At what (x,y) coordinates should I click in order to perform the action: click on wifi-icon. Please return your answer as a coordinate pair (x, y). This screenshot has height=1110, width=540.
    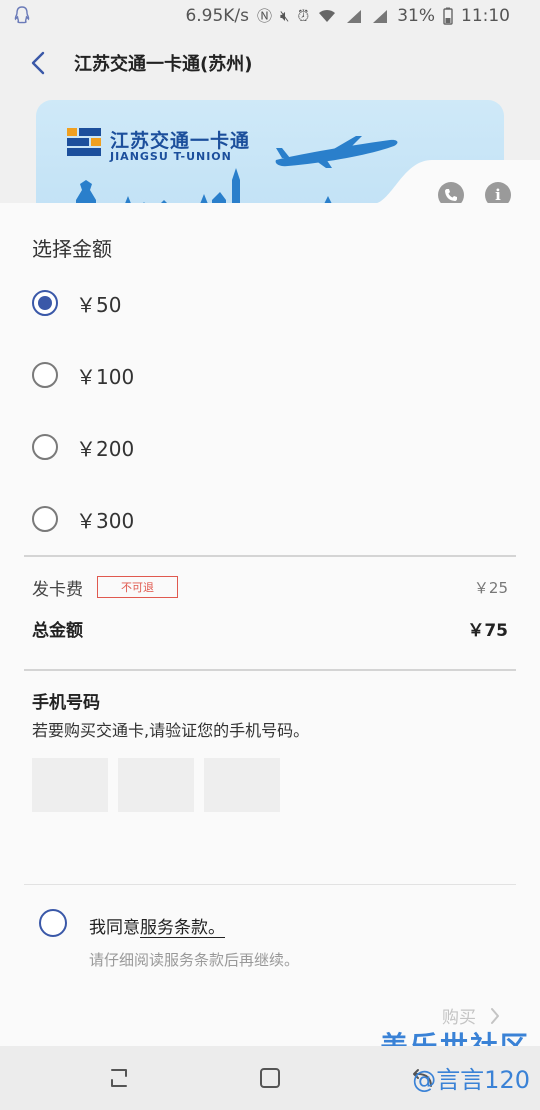
    Looking at the image, I should click on (327, 15).